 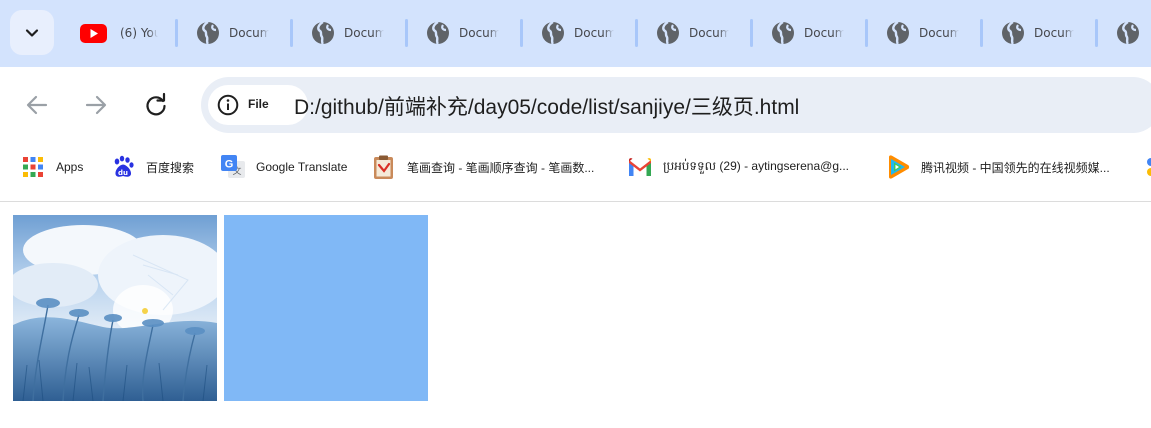 I want to click on bookmark-baidu: du 百度搜索, so click(x=152, y=167).